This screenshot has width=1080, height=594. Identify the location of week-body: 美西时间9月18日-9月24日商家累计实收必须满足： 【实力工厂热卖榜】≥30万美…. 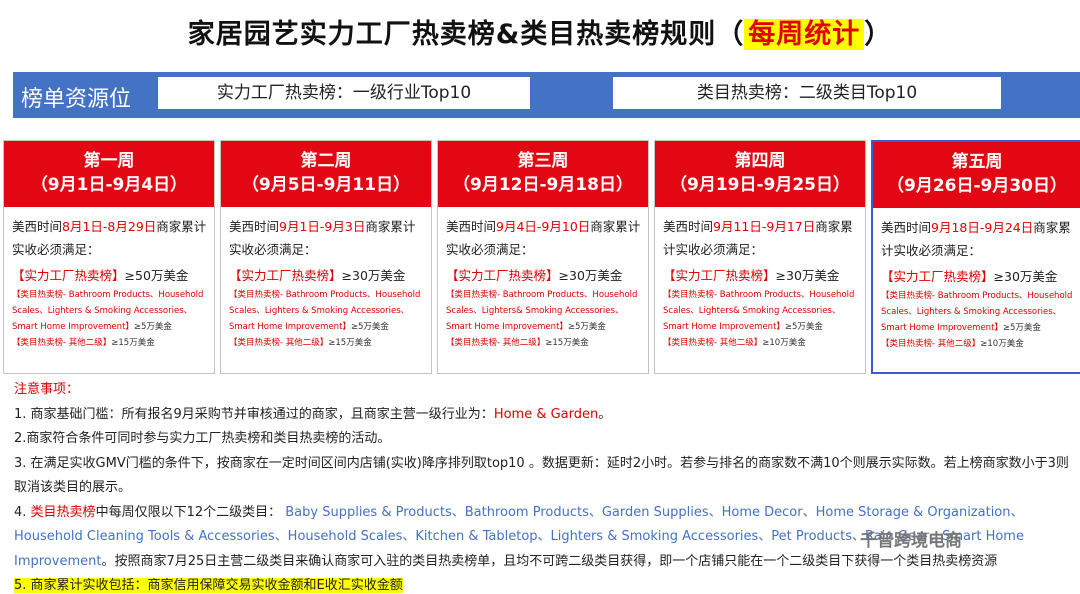
(976, 280).